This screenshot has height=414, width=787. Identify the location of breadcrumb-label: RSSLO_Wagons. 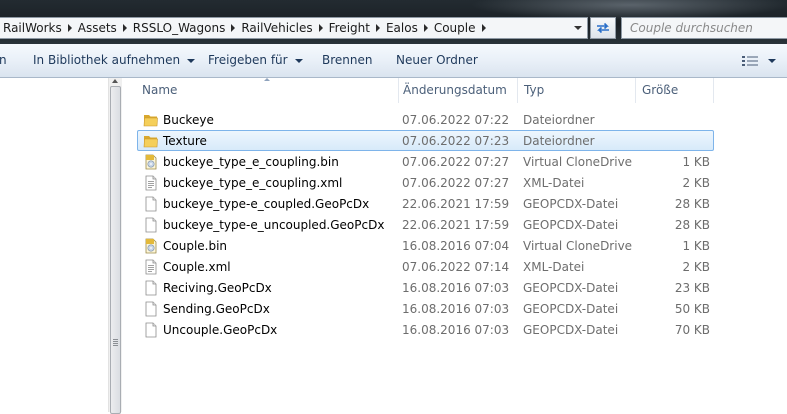
(179, 28).